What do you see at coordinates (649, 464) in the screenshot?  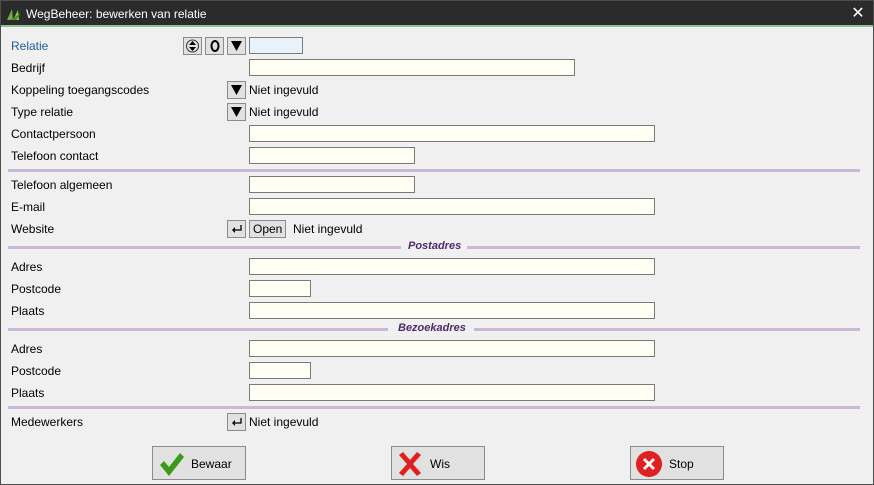 I see `stop-icon` at bounding box center [649, 464].